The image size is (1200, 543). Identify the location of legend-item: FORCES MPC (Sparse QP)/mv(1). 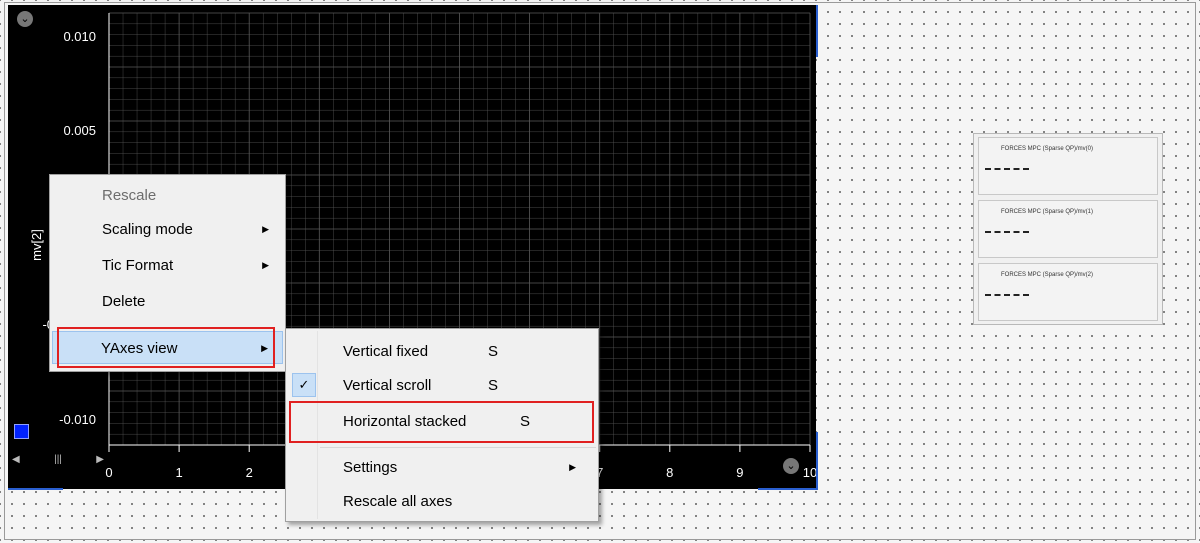
(1068, 229).